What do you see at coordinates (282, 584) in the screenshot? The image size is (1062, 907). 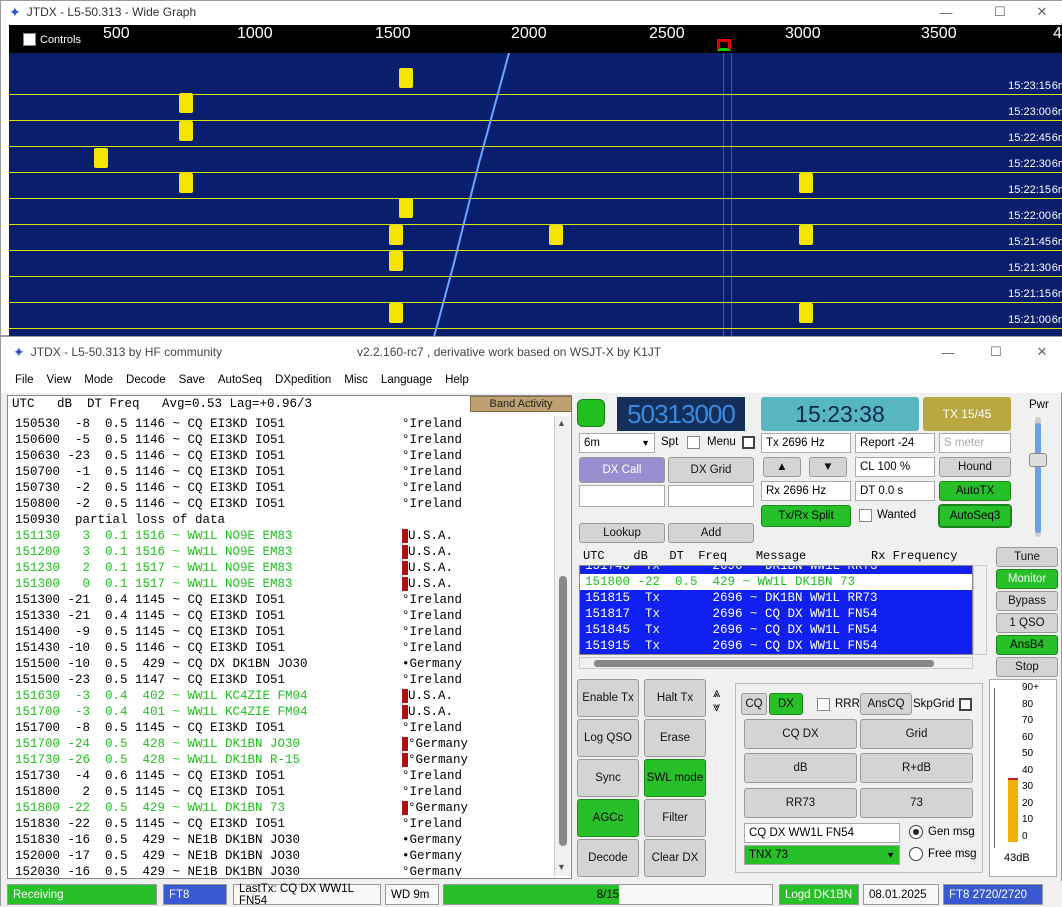 I see `decode-row: 151300 0 0.1 1517 ~ WW1L NO9E EM83 U.S.A.` at bounding box center [282, 584].